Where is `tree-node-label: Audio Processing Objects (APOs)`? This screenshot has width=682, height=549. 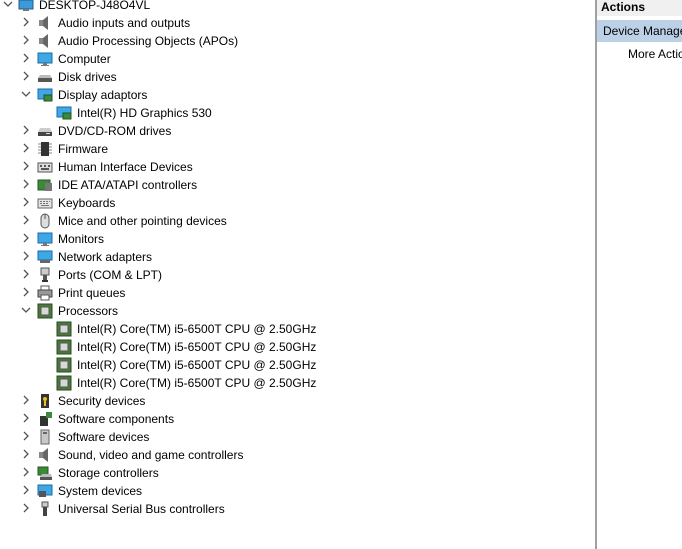 tree-node-label: Audio Processing Objects (APOs) is located at coordinates (148, 41).